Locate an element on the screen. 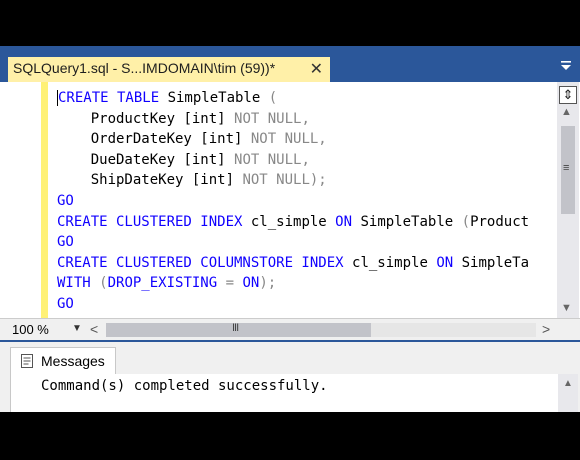  zoom-and-horizontal-scroll-bar: 100 % ▼ < III > is located at coordinates (290, 329).